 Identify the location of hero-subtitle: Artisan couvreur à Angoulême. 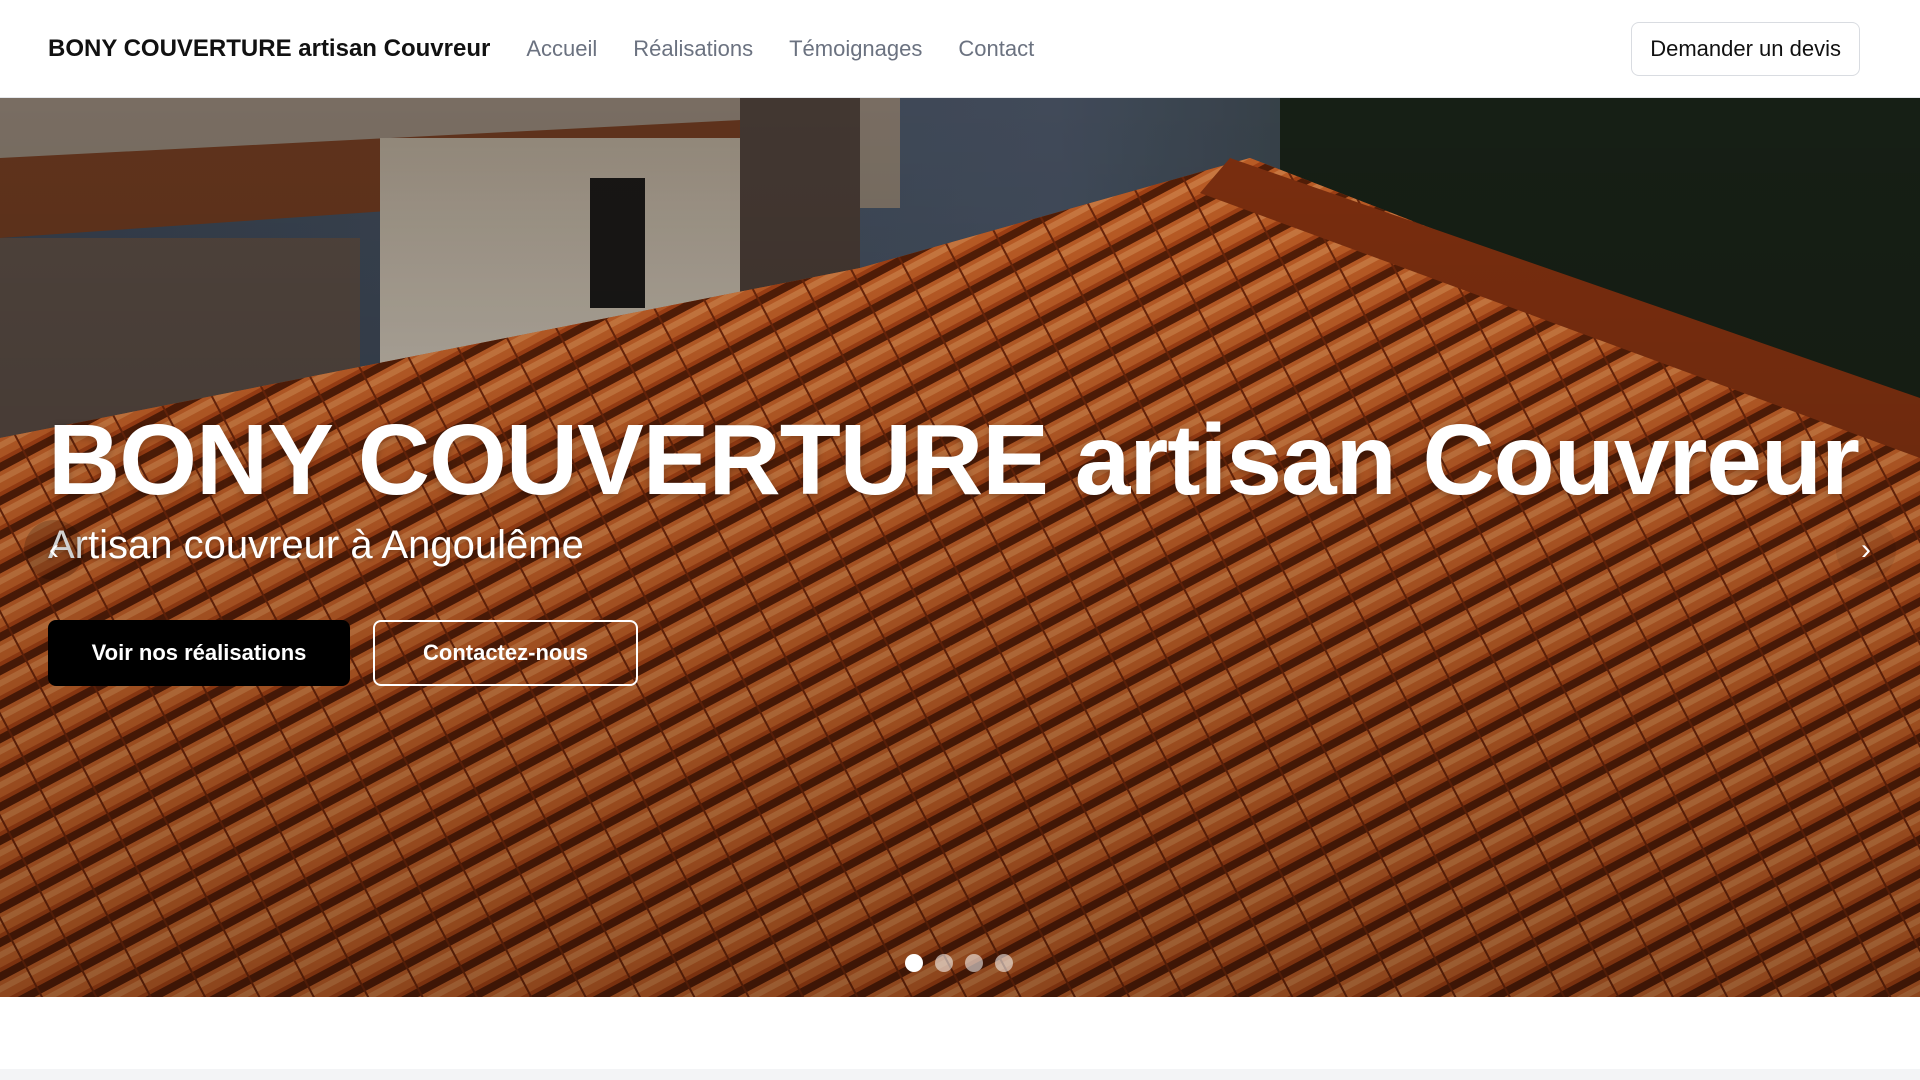
(316, 545).